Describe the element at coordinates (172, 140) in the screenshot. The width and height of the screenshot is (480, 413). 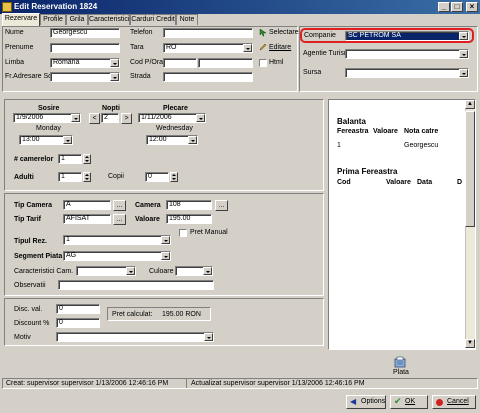
I see `plecare-time: 12:00` at that location.